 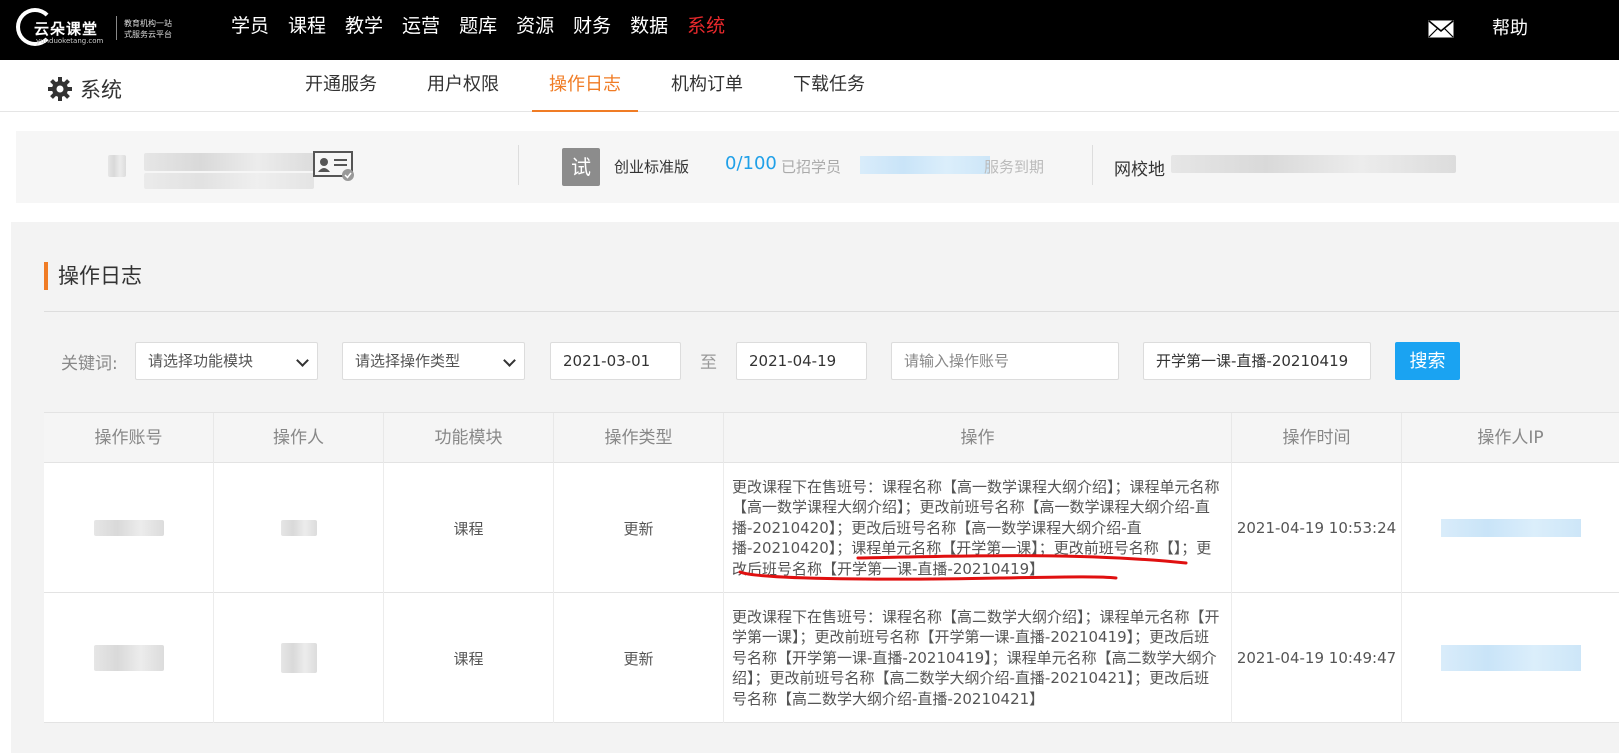 What do you see at coordinates (1441, 29) in the screenshot?
I see `mail-icon` at bounding box center [1441, 29].